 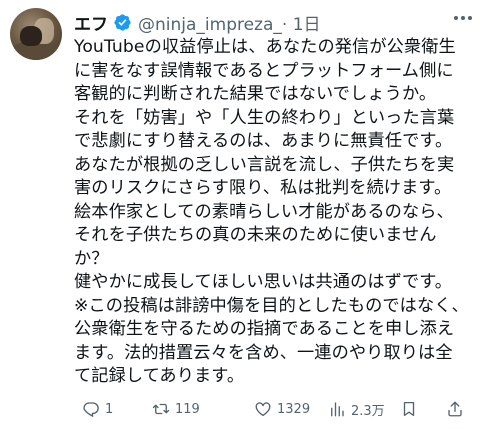 I want to click on retweet-button: 119, so click(x=176, y=409).